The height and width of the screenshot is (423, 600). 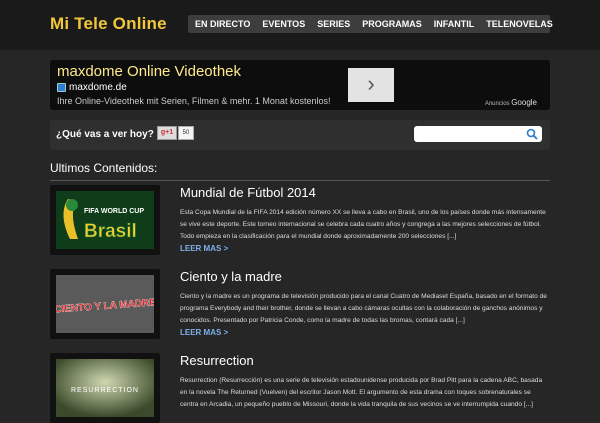 What do you see at coordinates (332, 24) in the screenshot?
I see `nav-item-series: SERIES` at bounding box center [332, 24].